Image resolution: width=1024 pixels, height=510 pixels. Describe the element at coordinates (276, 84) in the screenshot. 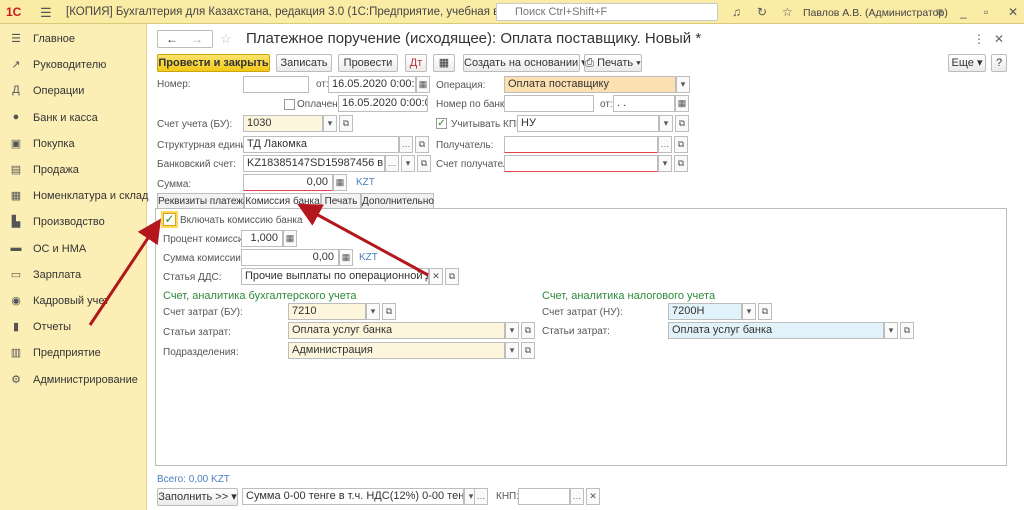

I see `number-field` at that location.